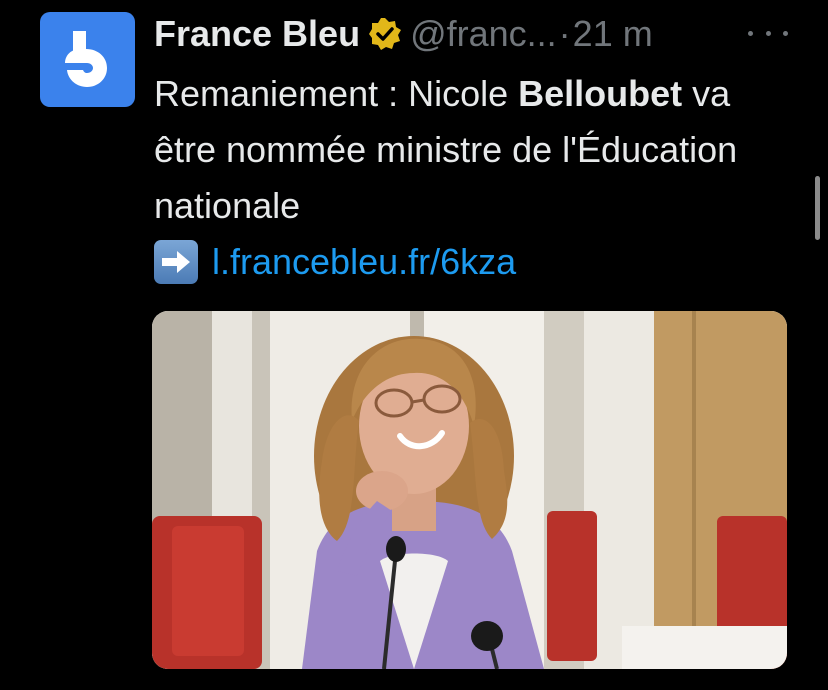 Image resolution: width=828 pixels, height=690 pixels. I want to click on france-bleu-logo-icon, so click(85, 58).